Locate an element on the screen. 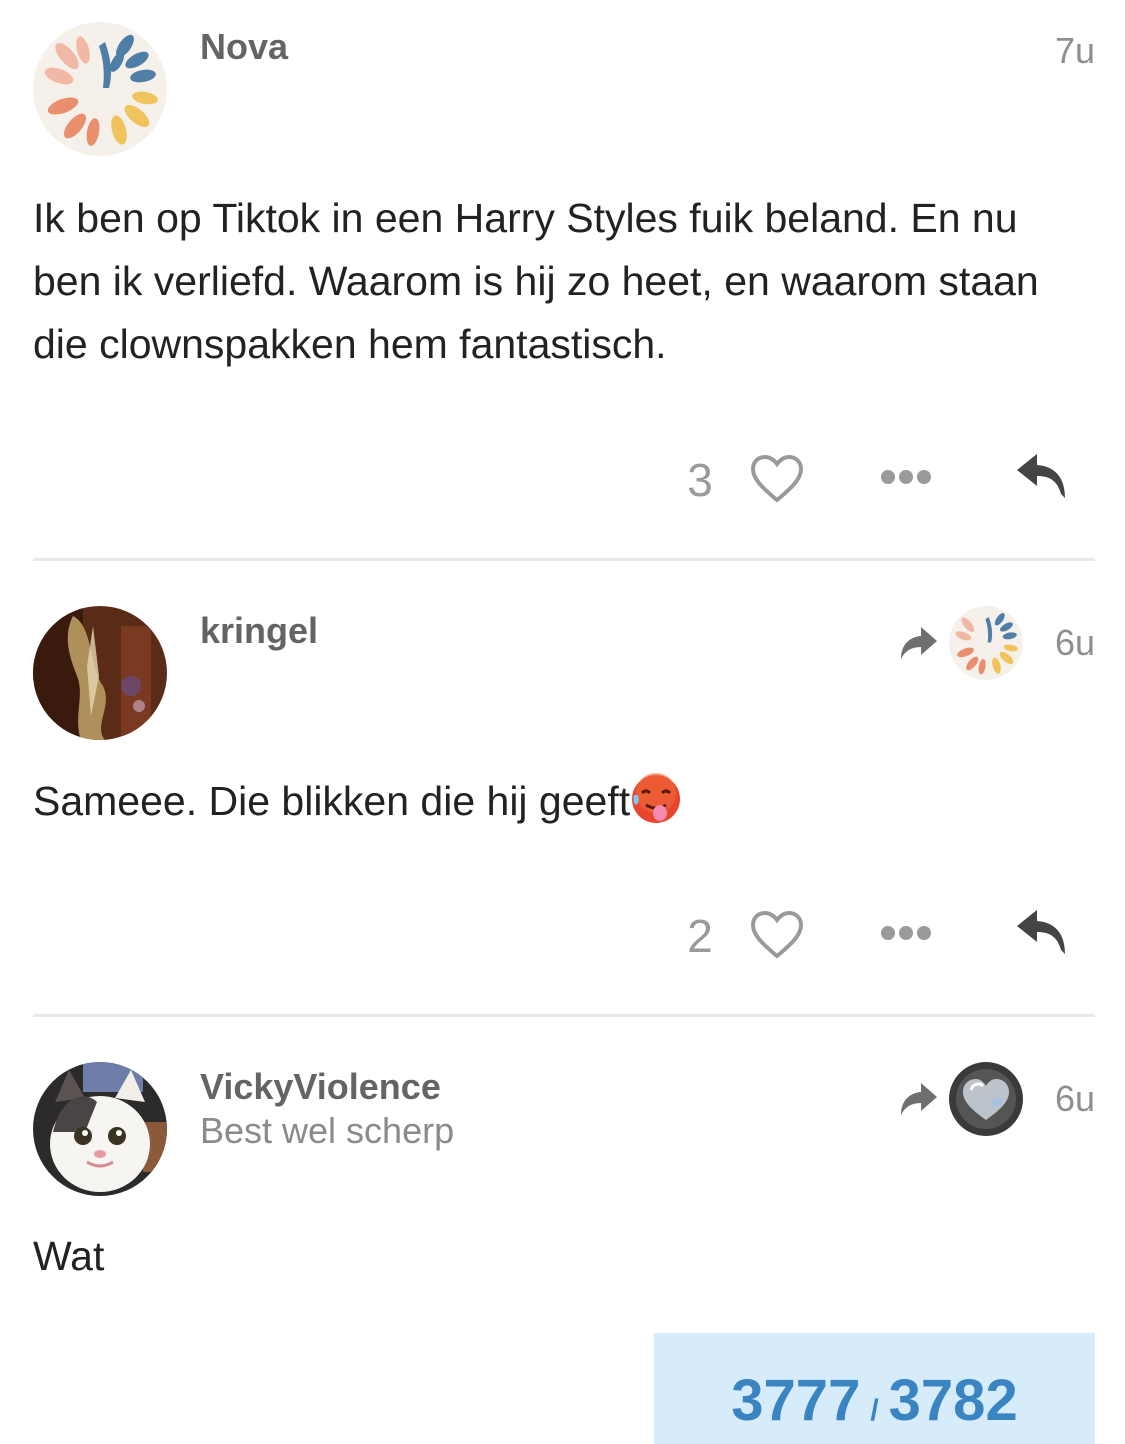 The height and width of the screenshot is (1444, 1125). progress-current: 3777 is located at coordinates (796, 1400).